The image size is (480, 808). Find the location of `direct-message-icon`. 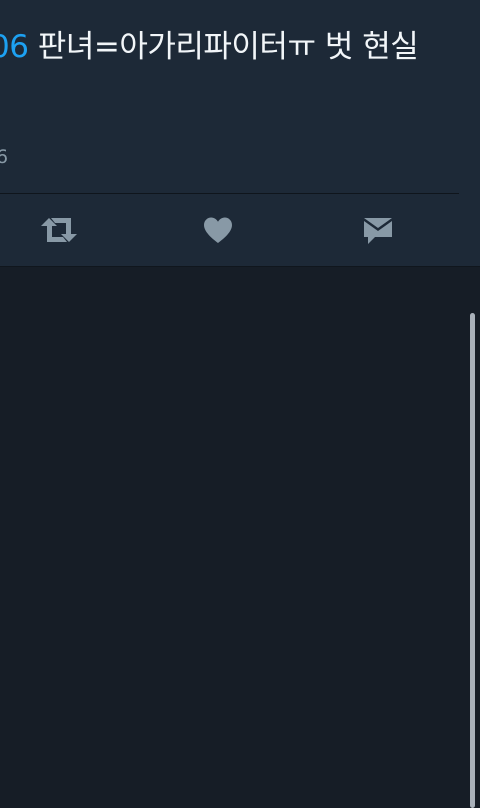

direct-message-icon is located at coordinates (378, 230).